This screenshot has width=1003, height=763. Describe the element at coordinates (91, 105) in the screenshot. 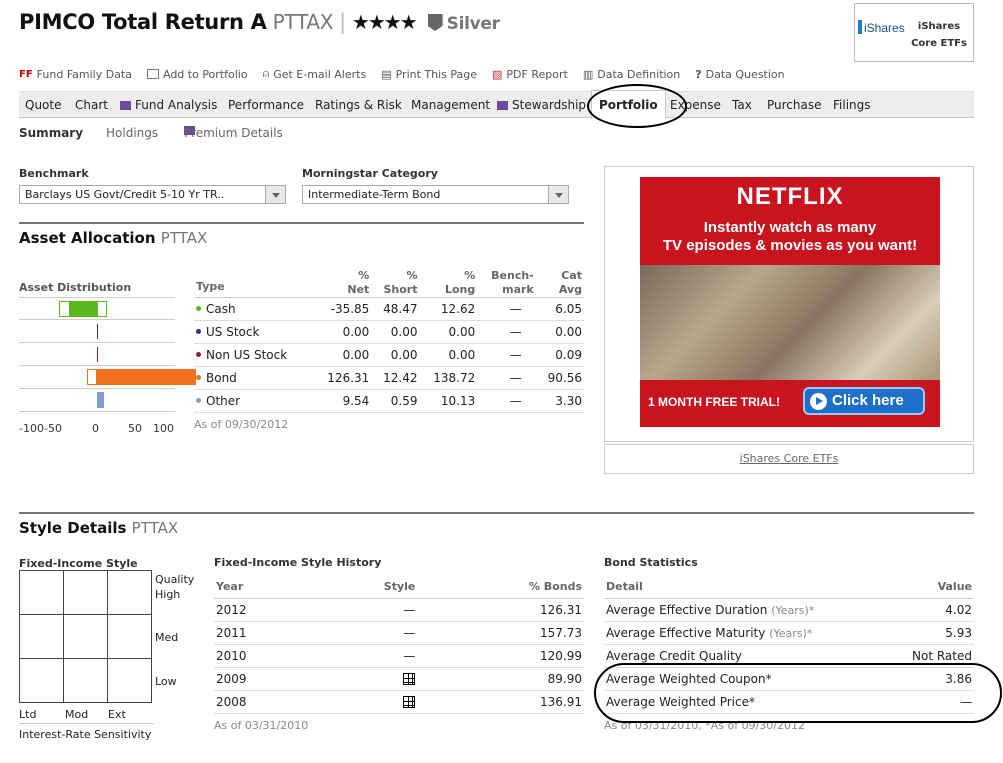

I see `tab-chart: Chart` at that location.